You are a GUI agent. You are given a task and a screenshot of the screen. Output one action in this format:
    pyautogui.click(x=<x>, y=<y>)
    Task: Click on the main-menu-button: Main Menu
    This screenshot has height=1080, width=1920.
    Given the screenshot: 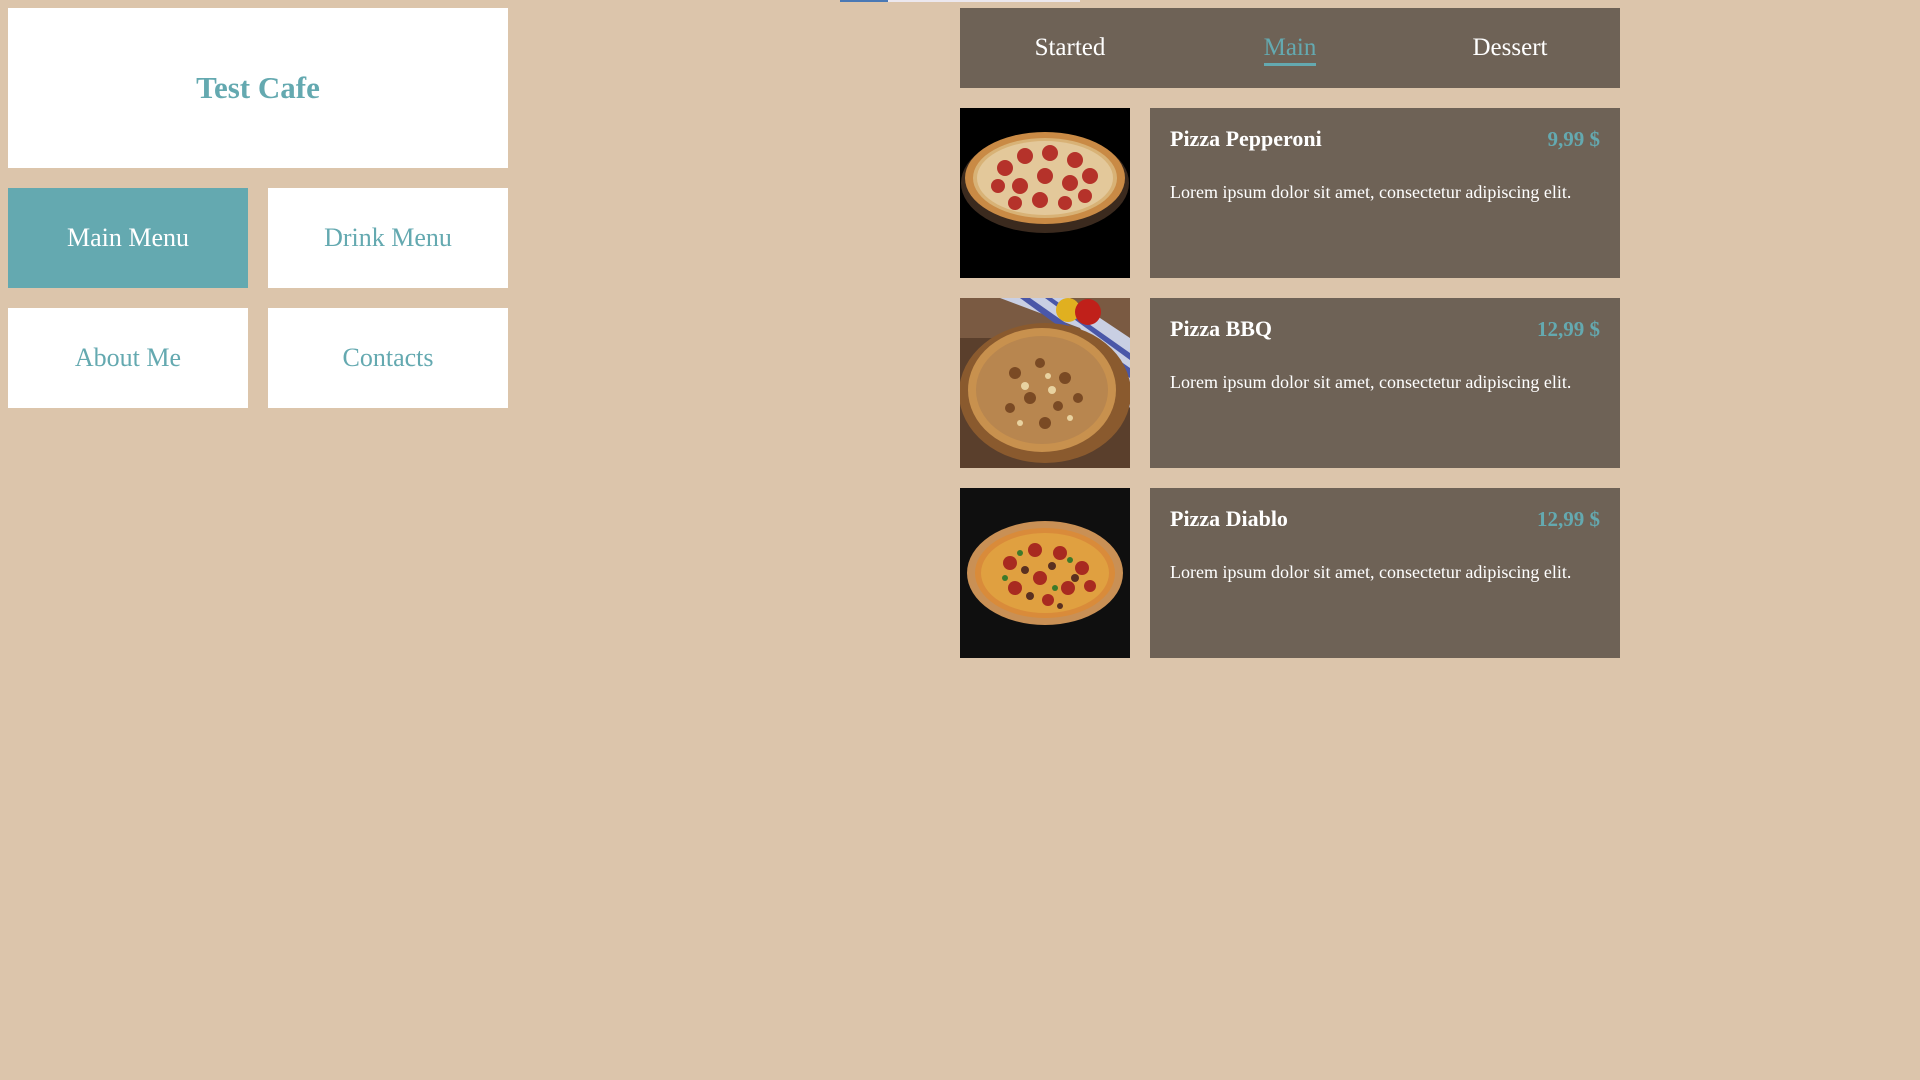 What is the action you would take?
    pyautogui.click(x=128, y=238)
    